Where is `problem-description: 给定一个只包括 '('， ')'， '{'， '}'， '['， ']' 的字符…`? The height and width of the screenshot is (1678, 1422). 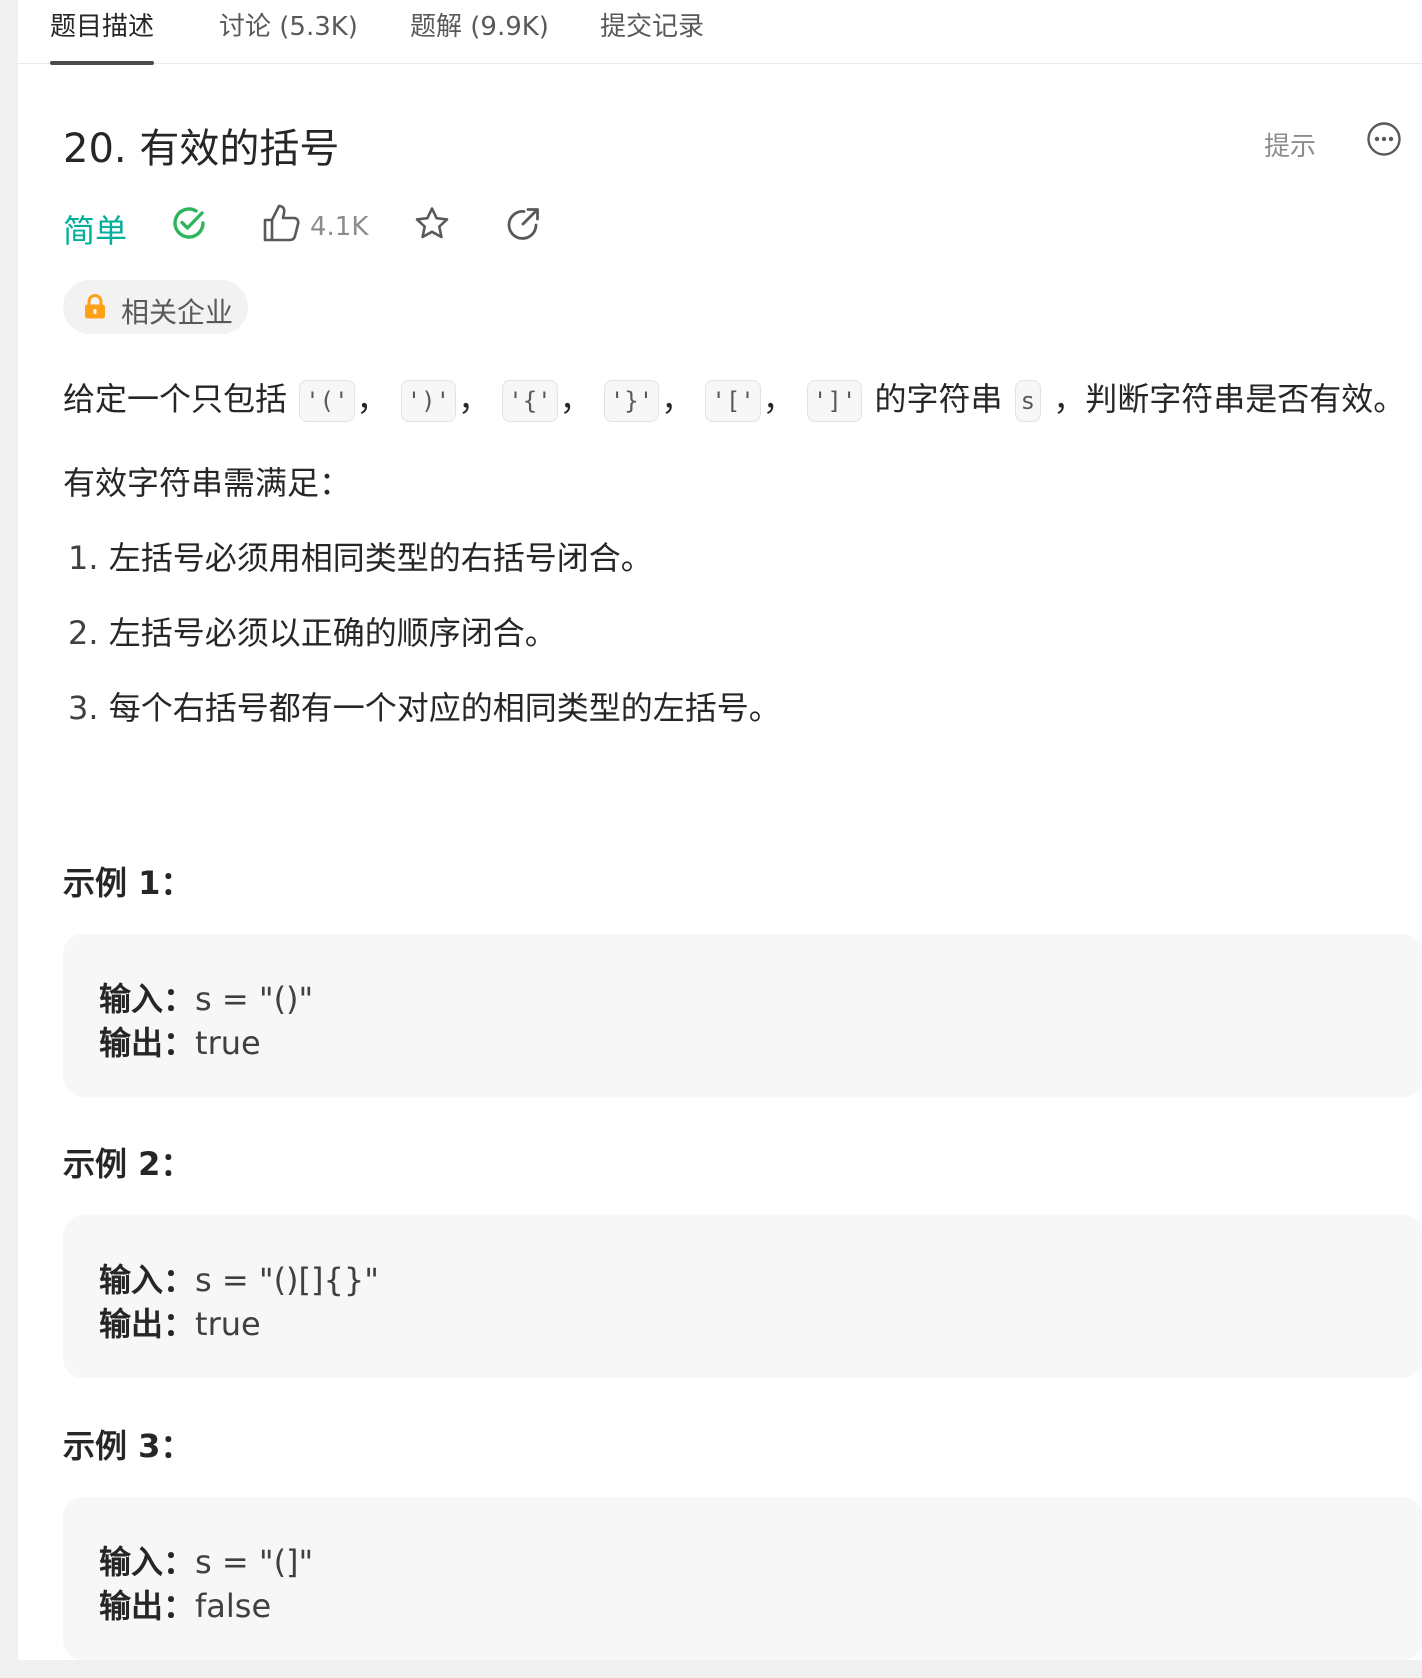
problem-description: 给定一个只包括 '('， ')'， '{'， '}'， '['， ']' 的字符… is located at coordinates (734, 399).